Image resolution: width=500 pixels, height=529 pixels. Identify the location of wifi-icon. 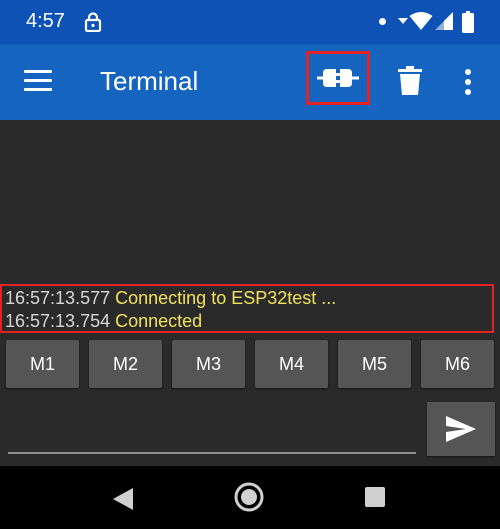
(421, 21).